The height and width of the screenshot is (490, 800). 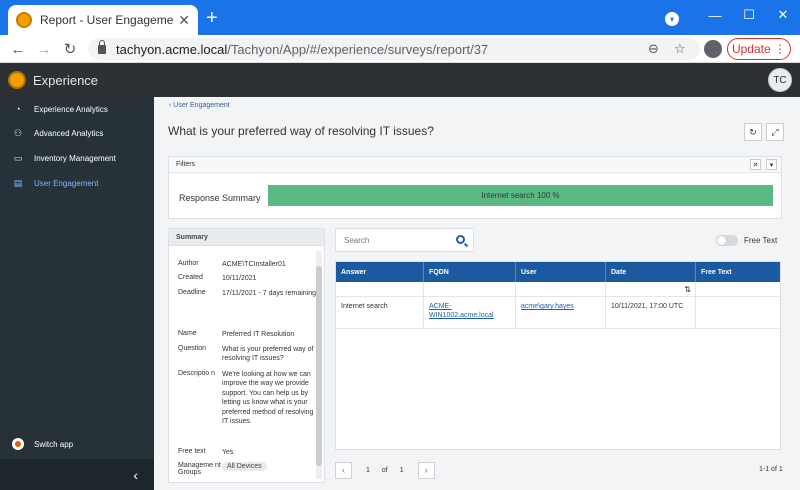 I want to click on current-page: 1, so click(x=368, y=470).